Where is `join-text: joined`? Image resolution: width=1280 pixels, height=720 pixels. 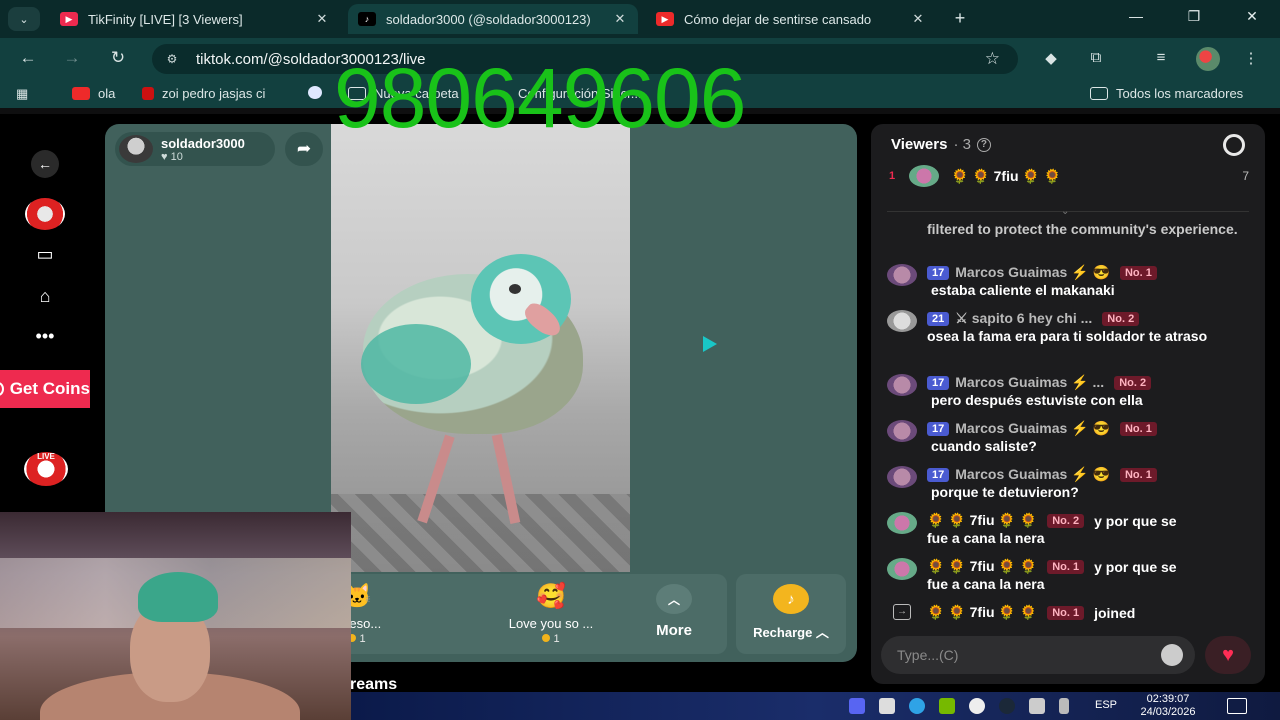
join-text: joined is located at coordinates (1115, 612).